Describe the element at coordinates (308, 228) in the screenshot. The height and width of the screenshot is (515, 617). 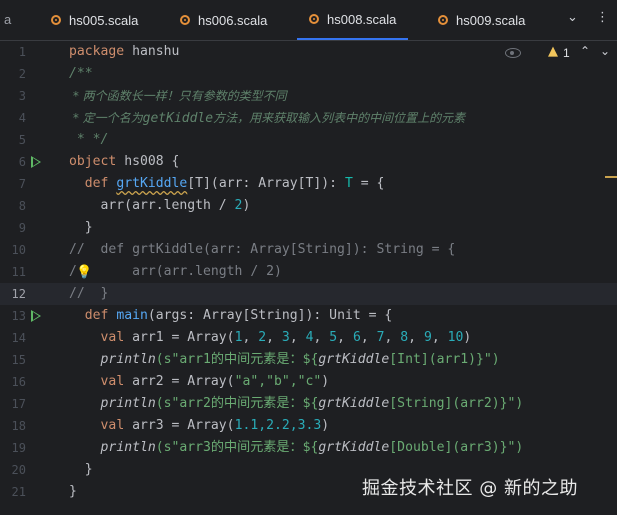
I see `code-line: 9 }` at that location.